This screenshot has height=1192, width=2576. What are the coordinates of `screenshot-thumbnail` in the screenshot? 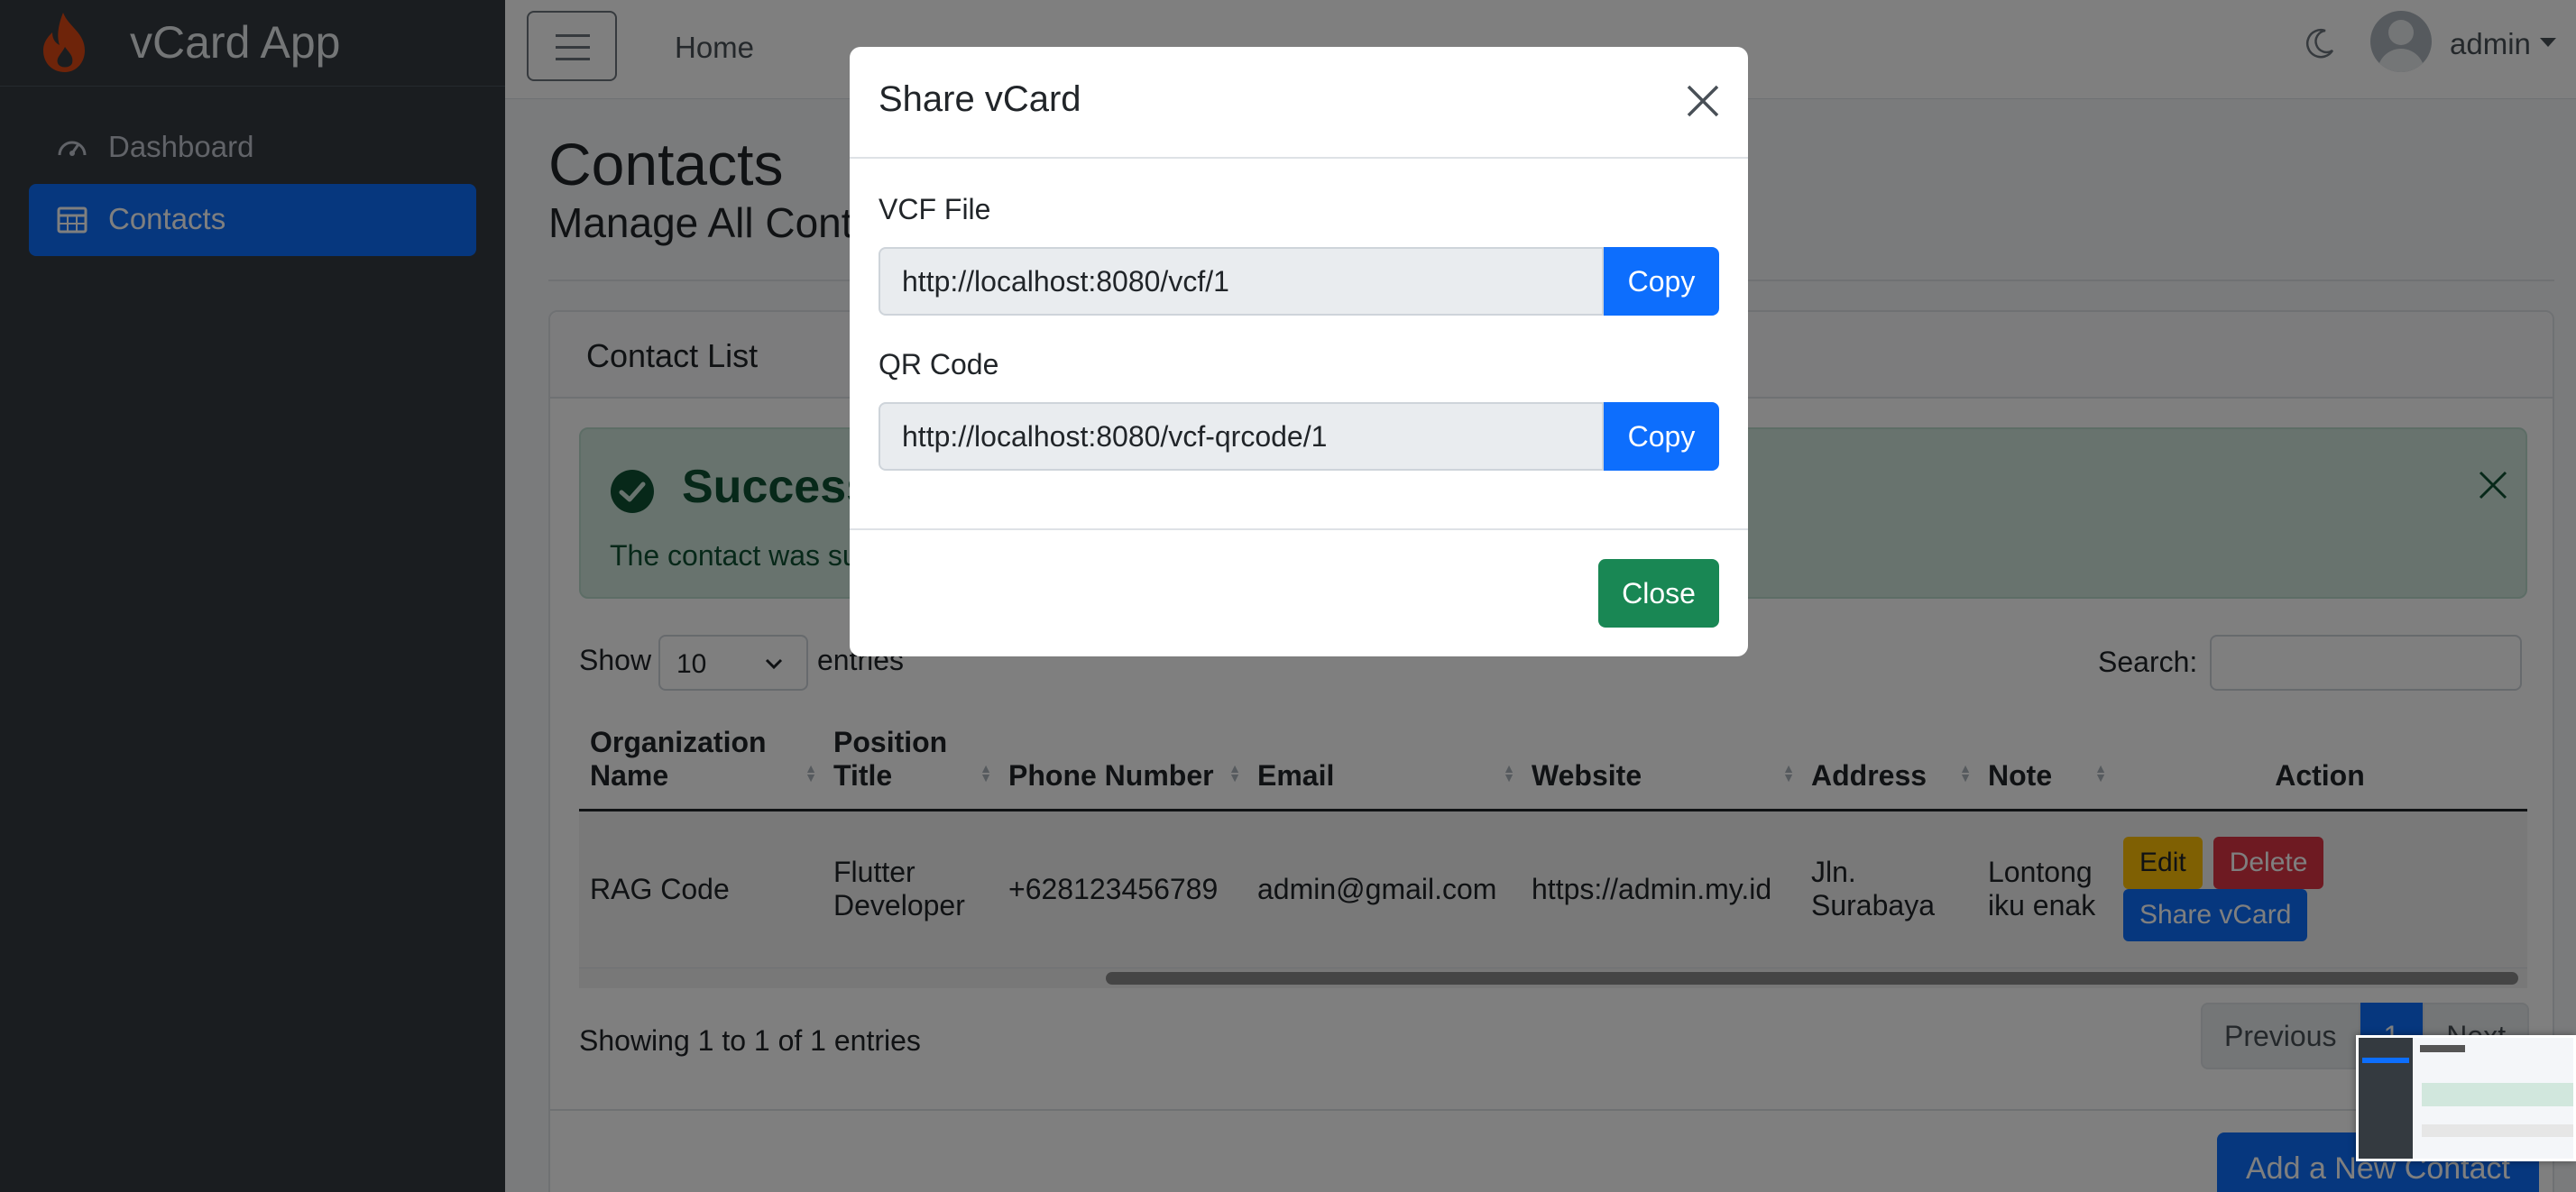 It's located at (2466, 1098).